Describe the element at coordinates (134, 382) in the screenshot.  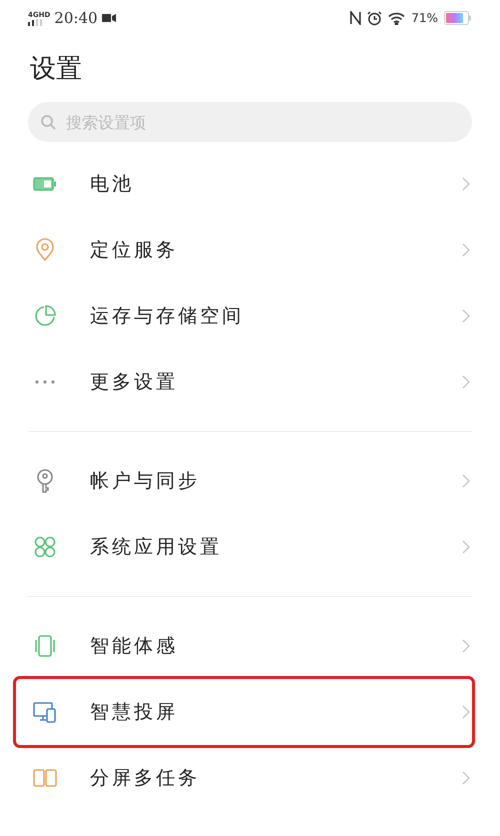
I see `item-label: 更多设置` at that location.